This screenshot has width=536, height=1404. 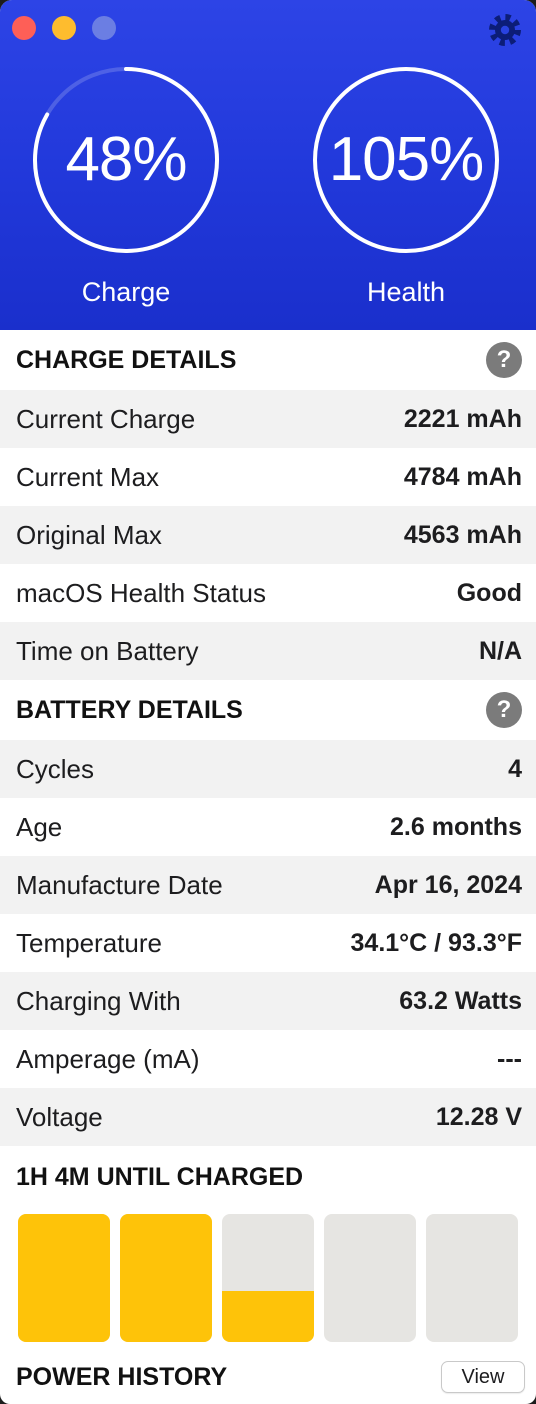 I want to click on row-value: 4, so click(x=515, y=768).